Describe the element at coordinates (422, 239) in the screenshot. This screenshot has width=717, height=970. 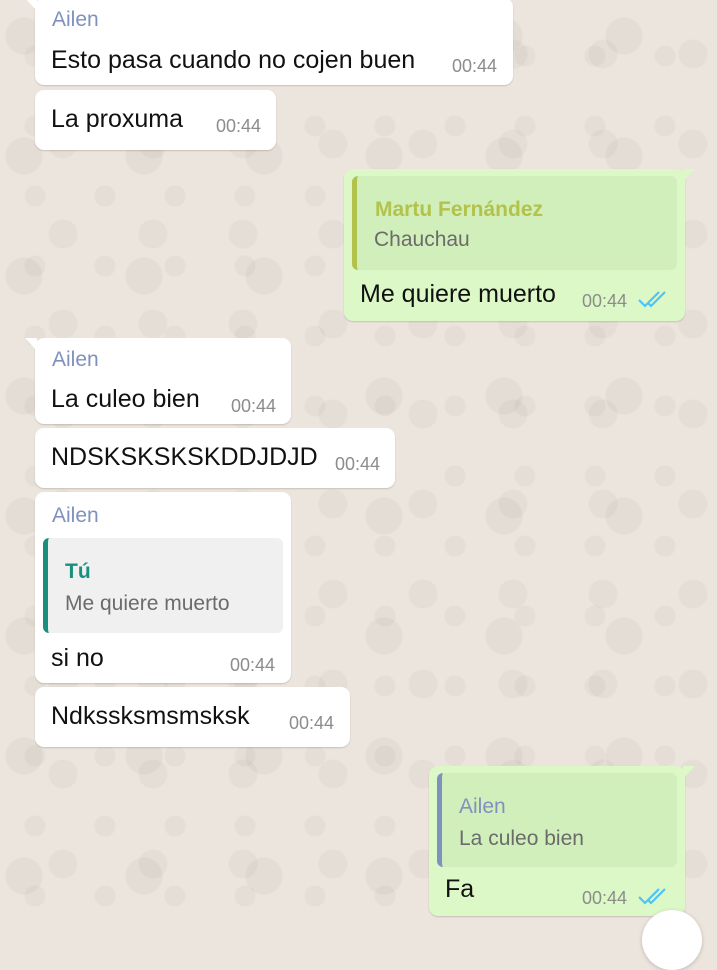
I see `quoted-text: Chauchau` at that location.